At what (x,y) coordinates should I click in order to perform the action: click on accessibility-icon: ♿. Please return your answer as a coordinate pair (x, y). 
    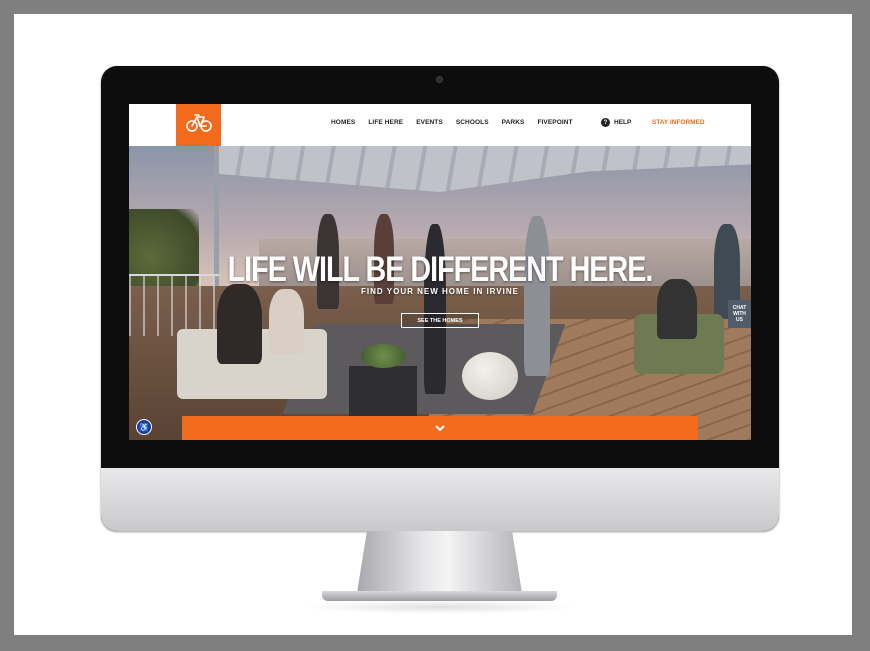
    Looking at the image, I should click on (144, 427).